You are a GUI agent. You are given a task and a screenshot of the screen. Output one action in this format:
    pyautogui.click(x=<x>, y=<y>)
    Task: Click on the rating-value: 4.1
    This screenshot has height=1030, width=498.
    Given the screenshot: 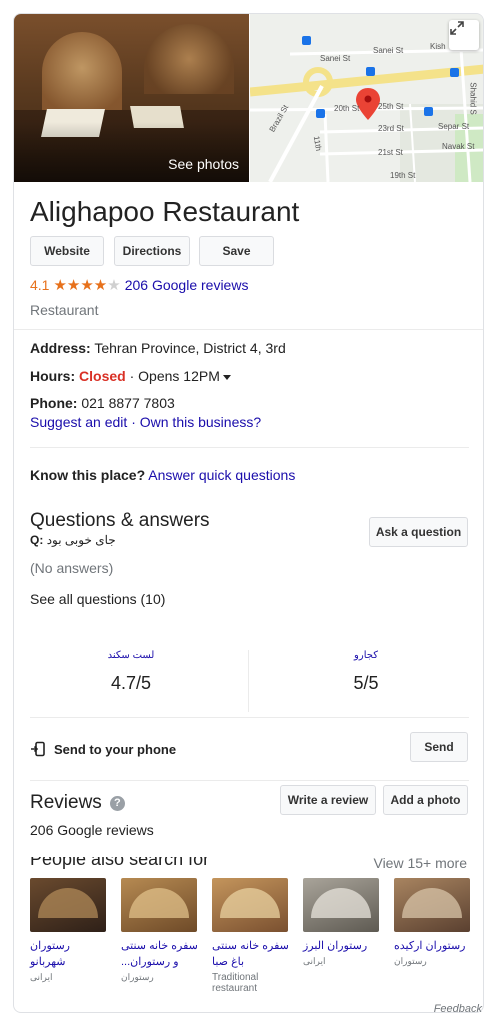 What is the action you would take?
    pyautogui.click(x=40, y=285)
    